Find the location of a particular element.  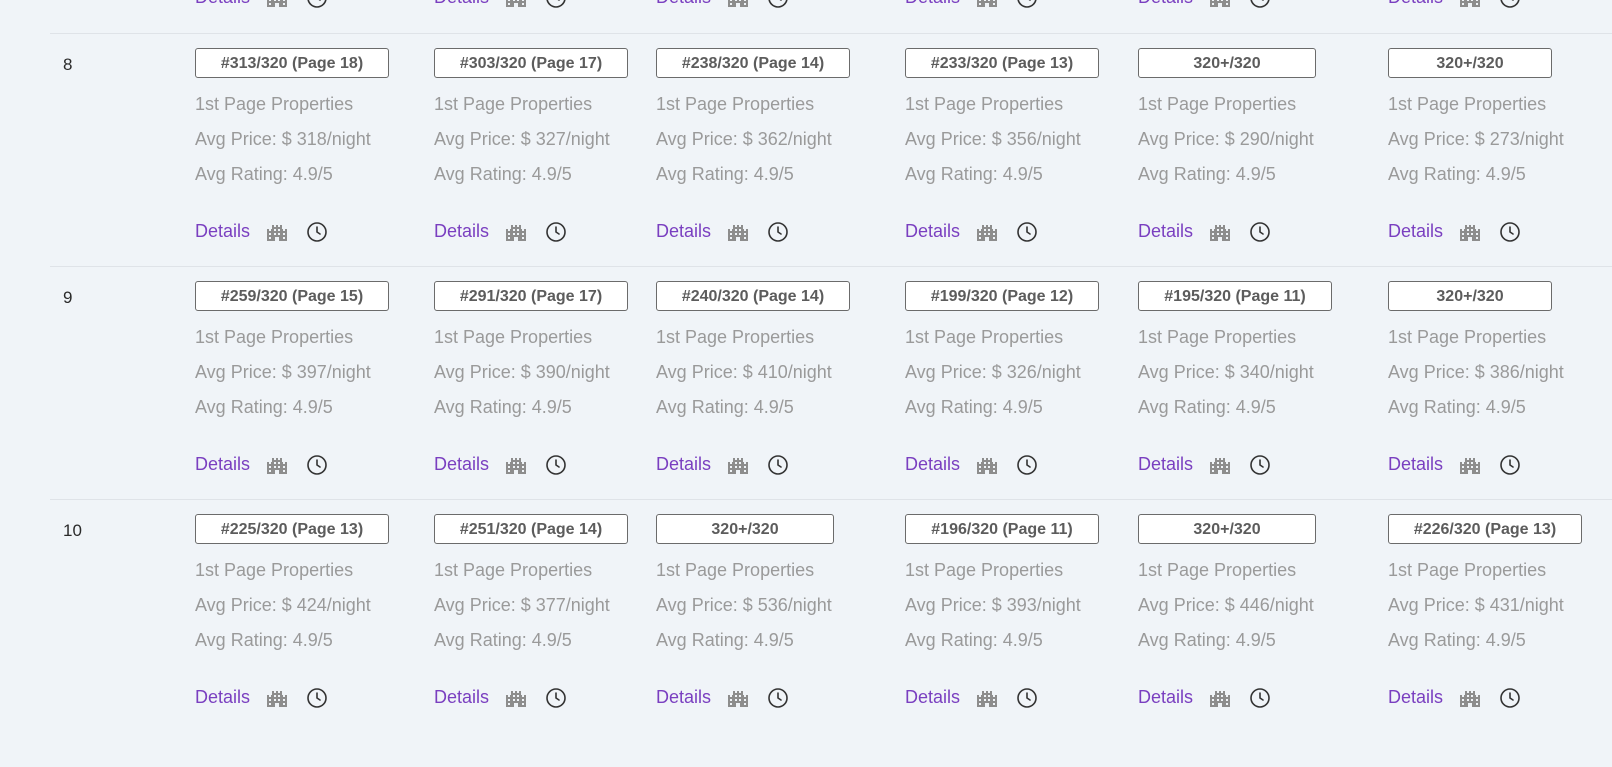

avg-price: Avg Price: $ 273/night is located at coordinates (1476, 139).